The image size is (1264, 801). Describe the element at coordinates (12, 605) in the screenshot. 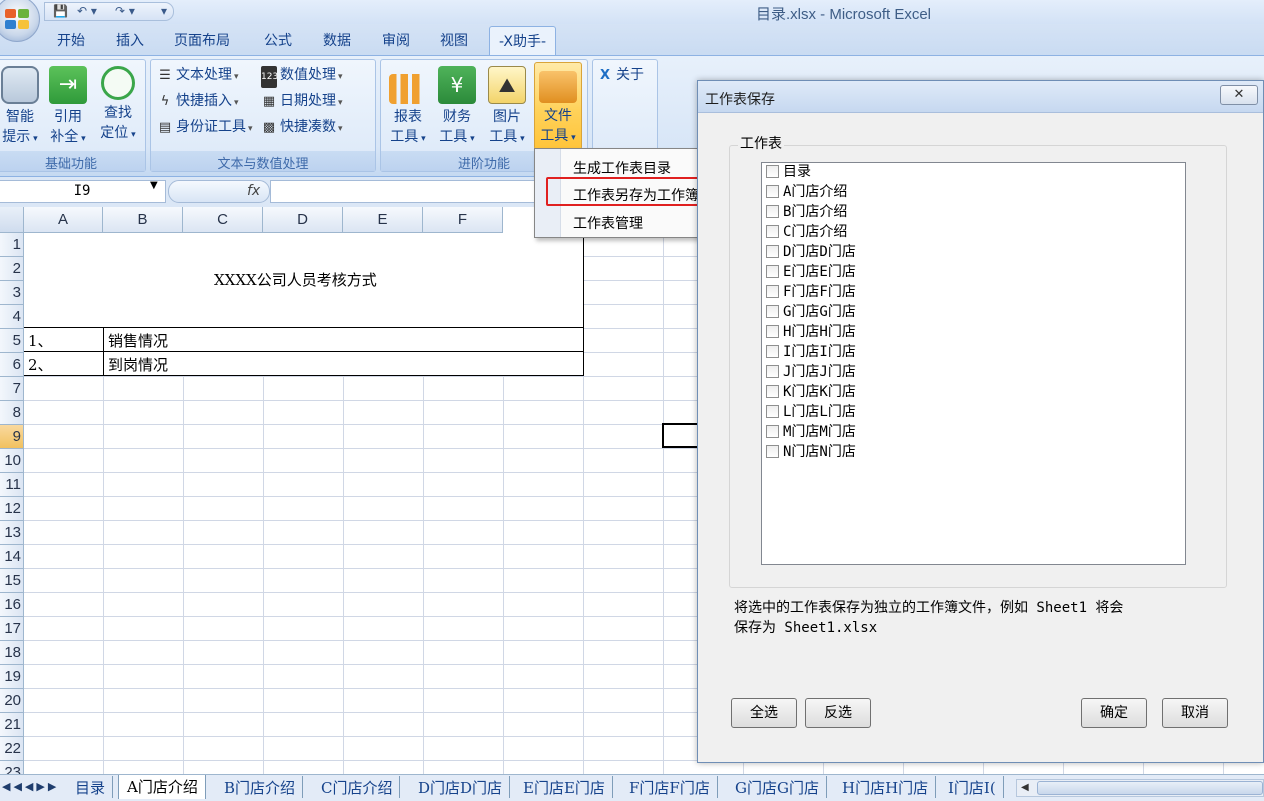

I see `row-header: 16` at that location.